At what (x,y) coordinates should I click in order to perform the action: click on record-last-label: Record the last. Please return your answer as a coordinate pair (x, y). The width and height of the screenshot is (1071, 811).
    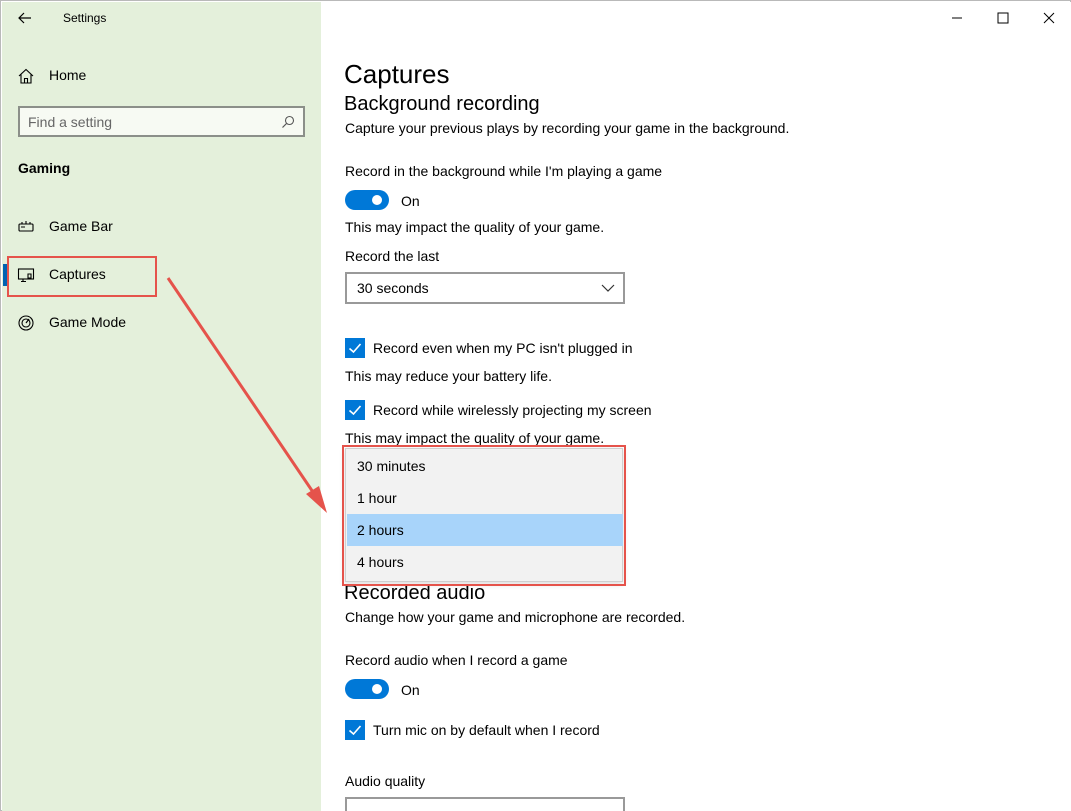
    Looking at the image, I should click on (392, 256).